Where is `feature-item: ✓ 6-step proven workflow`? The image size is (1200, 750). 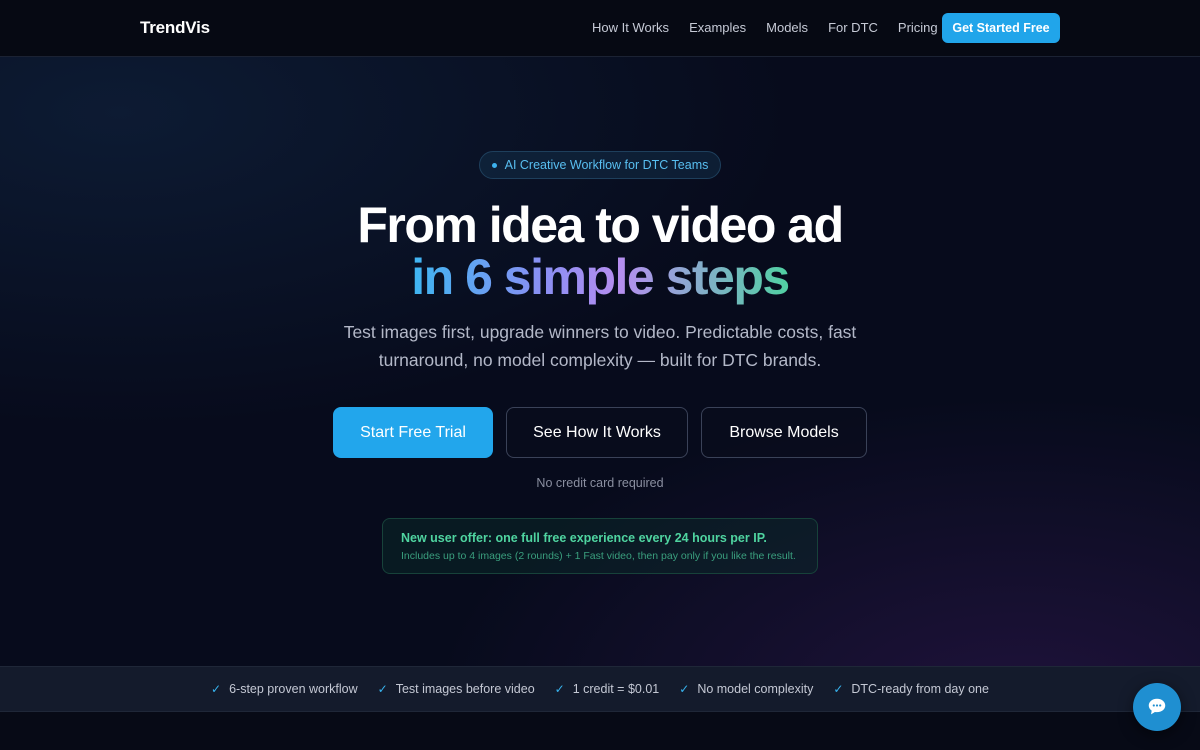
feature-item: ✓ 6-step proven workflow is located at coordinates (284, 689).